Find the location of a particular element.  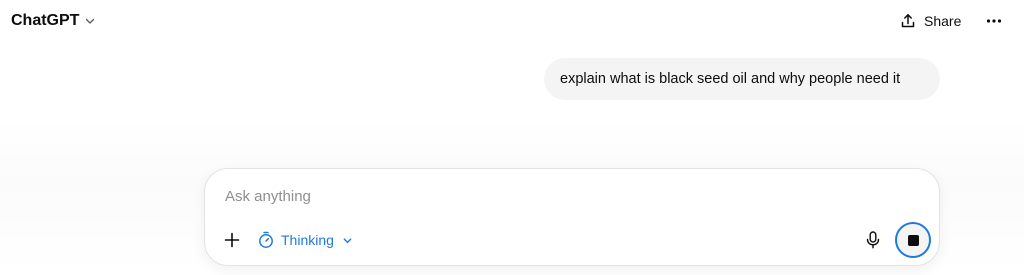

microphone-icon is located at coordinates (873, 240).